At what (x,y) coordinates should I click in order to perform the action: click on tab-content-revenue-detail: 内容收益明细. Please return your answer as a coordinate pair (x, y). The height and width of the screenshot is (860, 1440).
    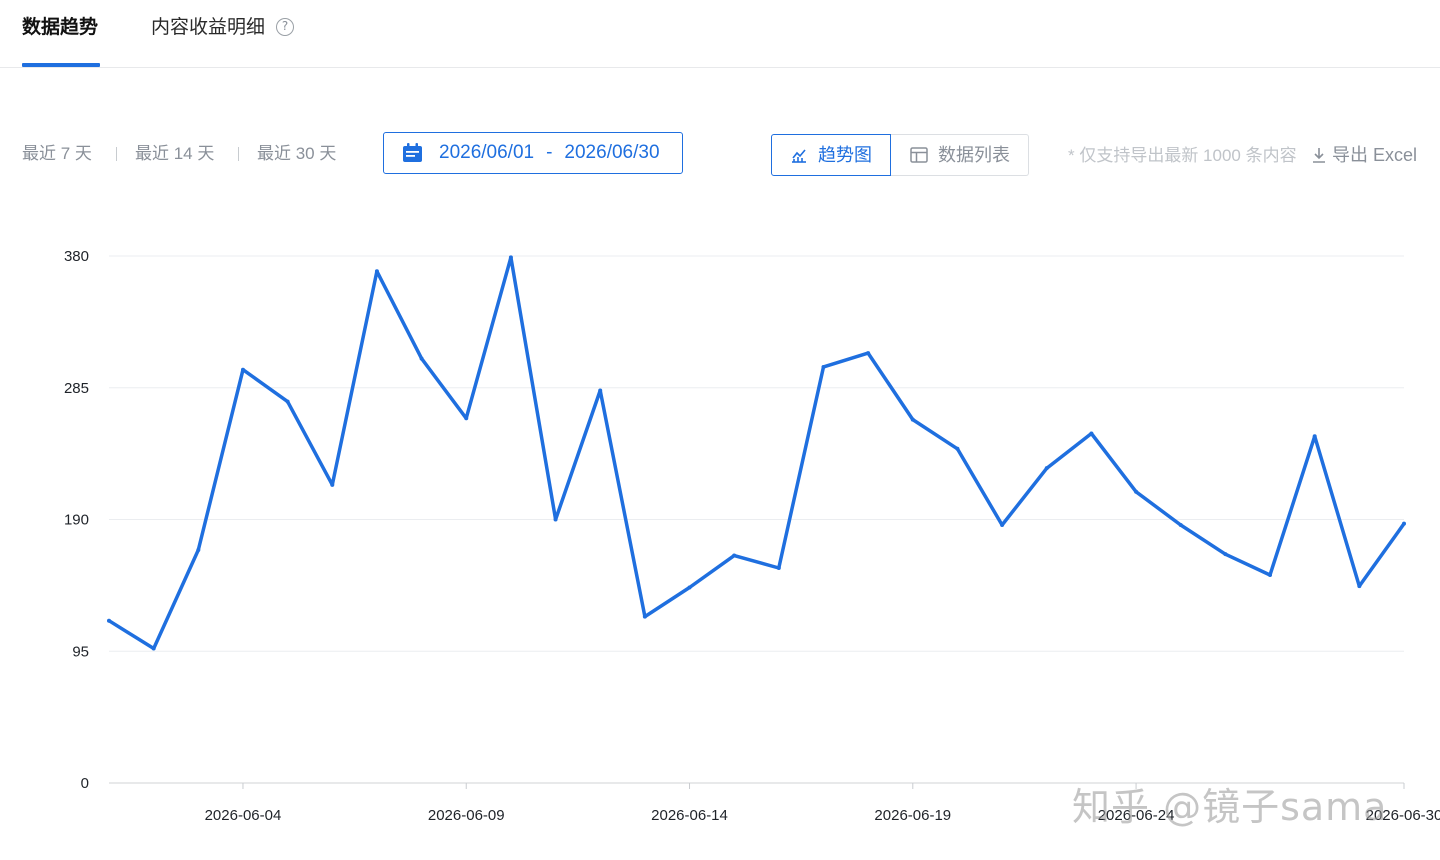
    Looking at the image, I should click on (208, 28).